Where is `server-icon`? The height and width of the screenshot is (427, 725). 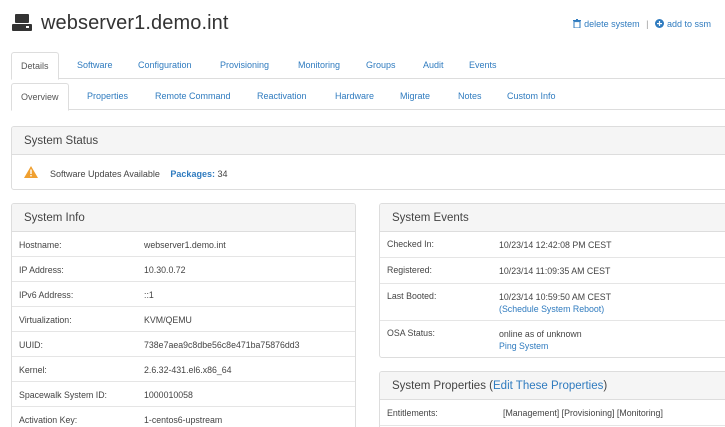 server-icon is located at coordinates (22, 22).